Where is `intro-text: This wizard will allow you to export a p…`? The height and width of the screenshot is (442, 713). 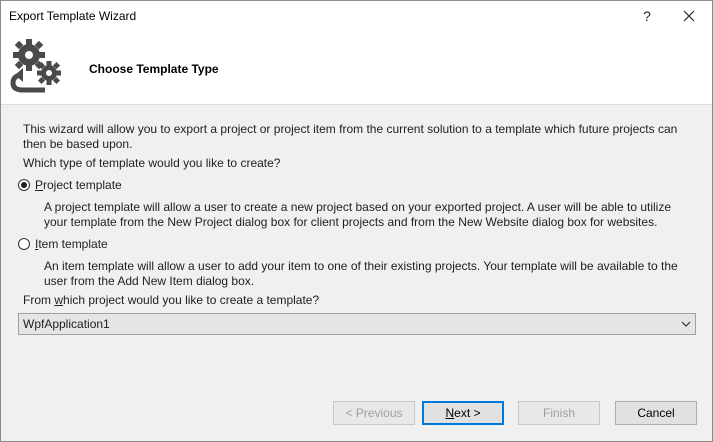 intro-text: This wizard will allow you to export a p… is located at coordinates (350, 136).